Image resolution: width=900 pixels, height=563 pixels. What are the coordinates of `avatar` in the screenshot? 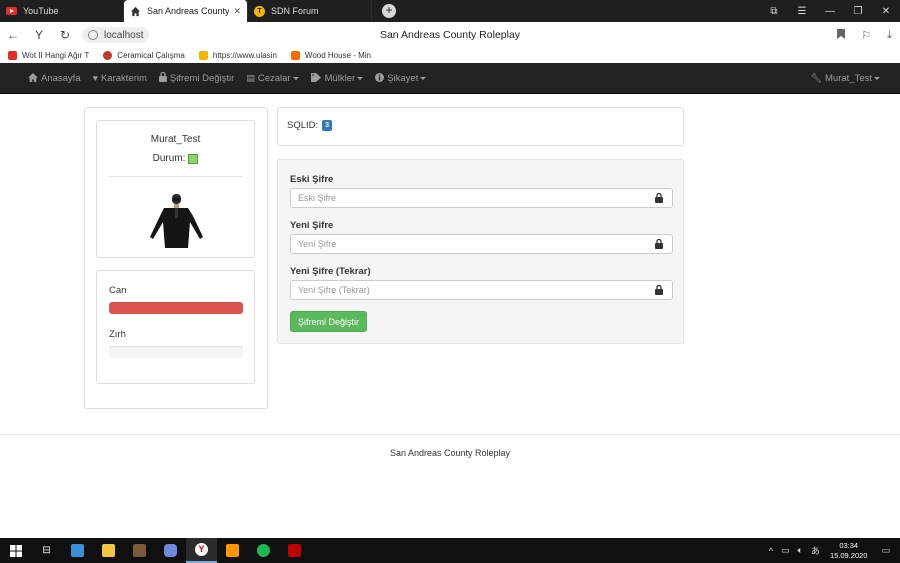 It's located at (176, 221).